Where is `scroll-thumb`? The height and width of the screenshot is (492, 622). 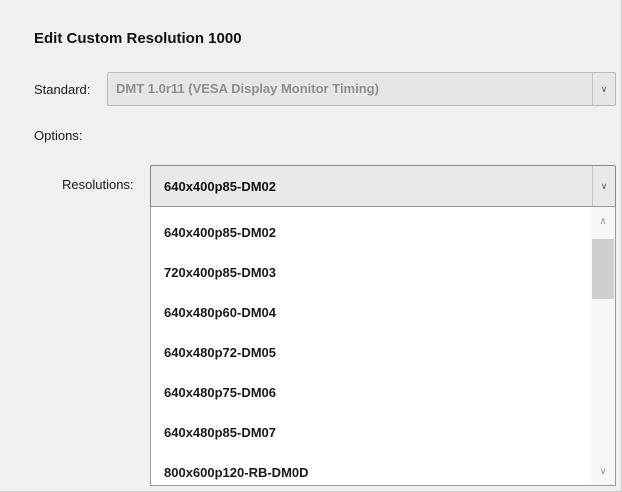 scroll-thumb is located at coordinates (603, 269).